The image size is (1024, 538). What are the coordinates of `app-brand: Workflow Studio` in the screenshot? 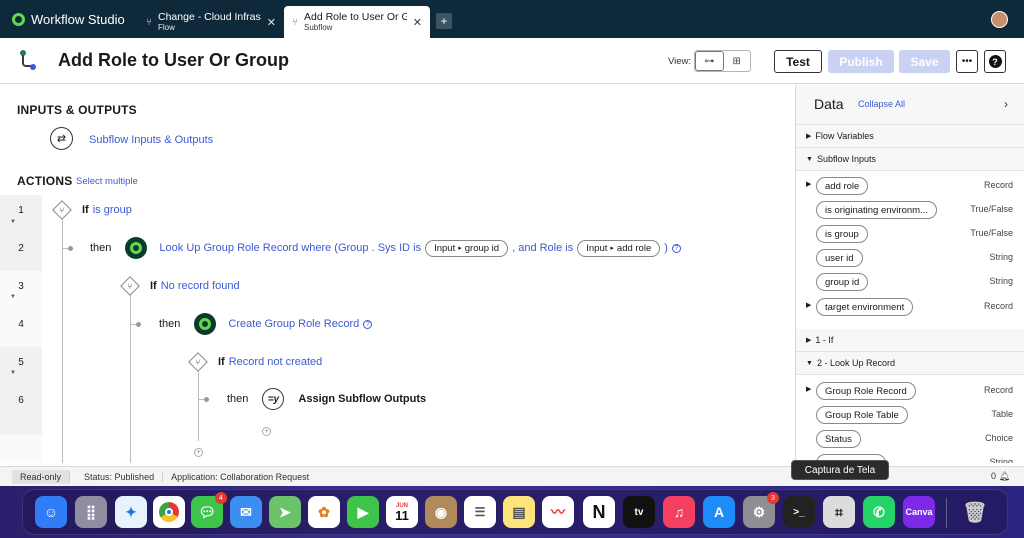 It's located at (69, 19).